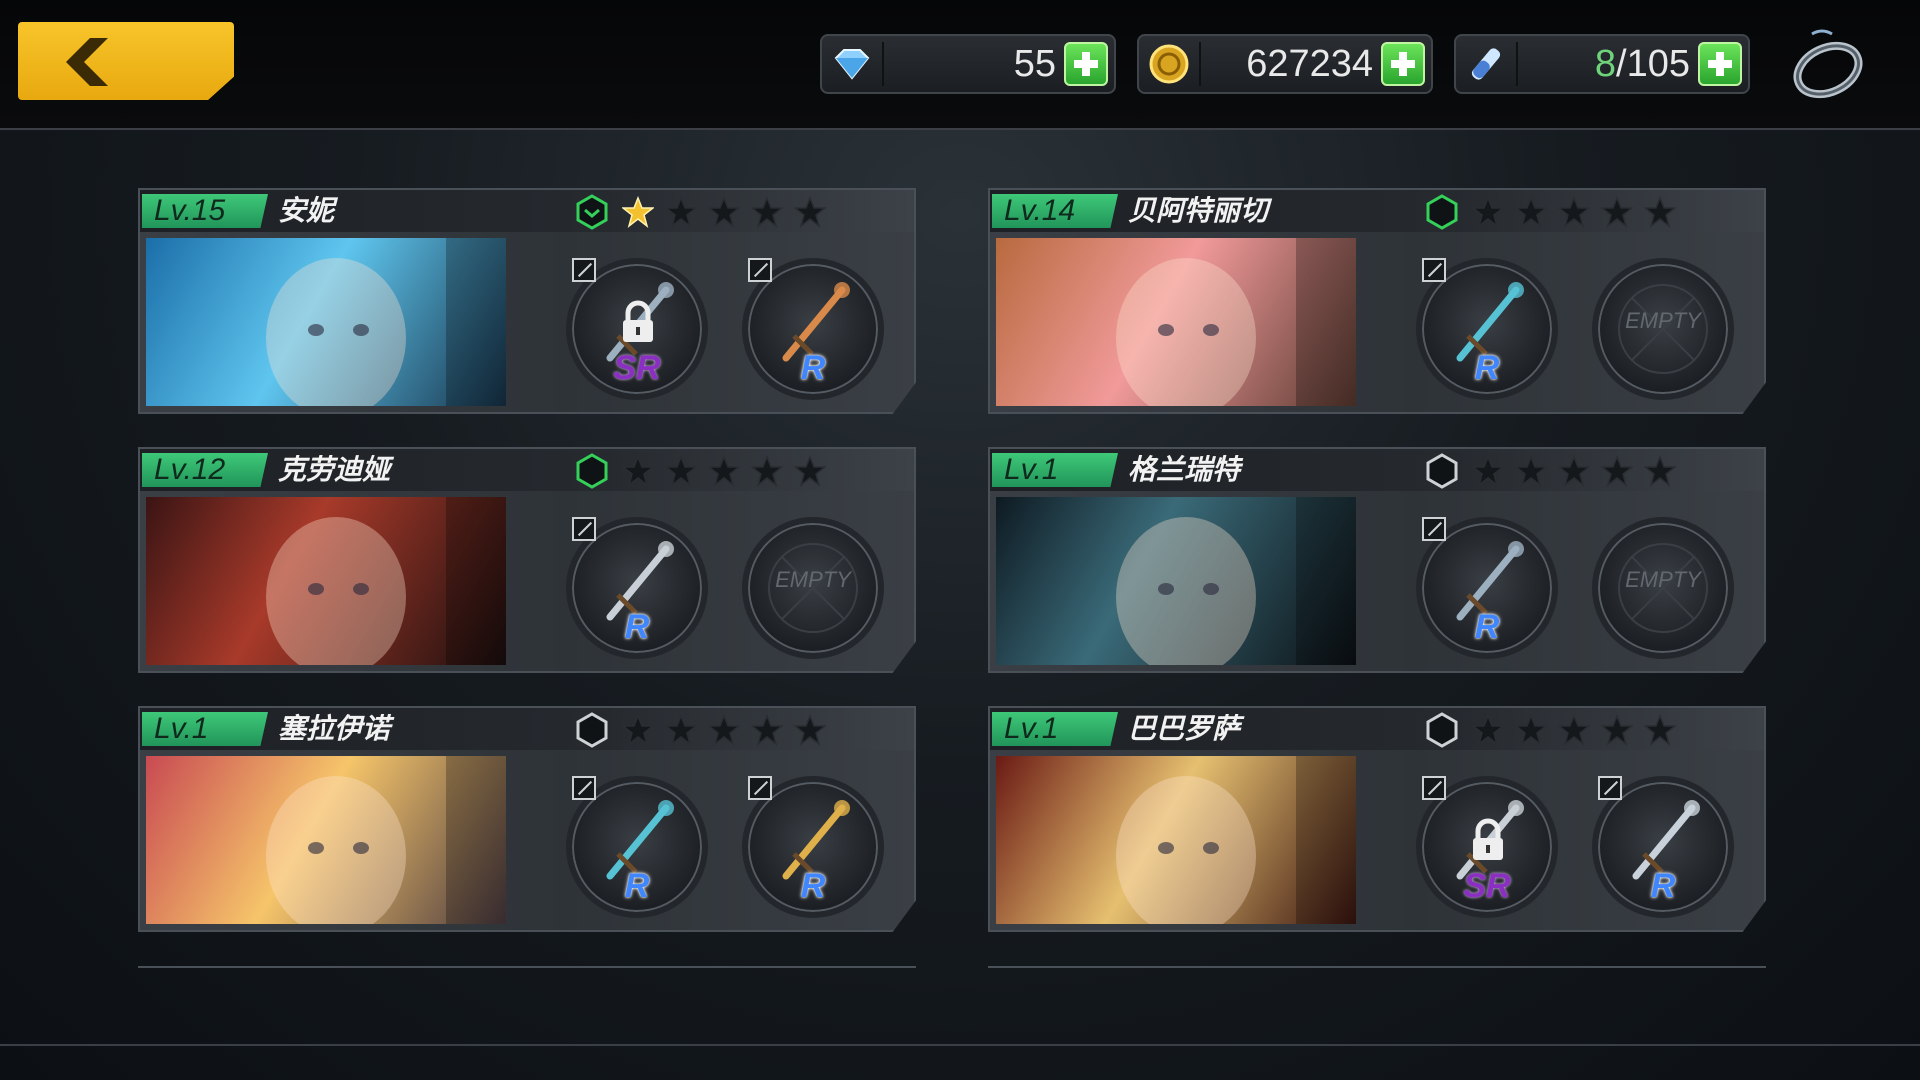  What do you see at coordinates (527, 560) in the screenshot?
I see `character-card: Lv.12 克劳迪娅 R EMPTY` at bounding box center [527, 560].